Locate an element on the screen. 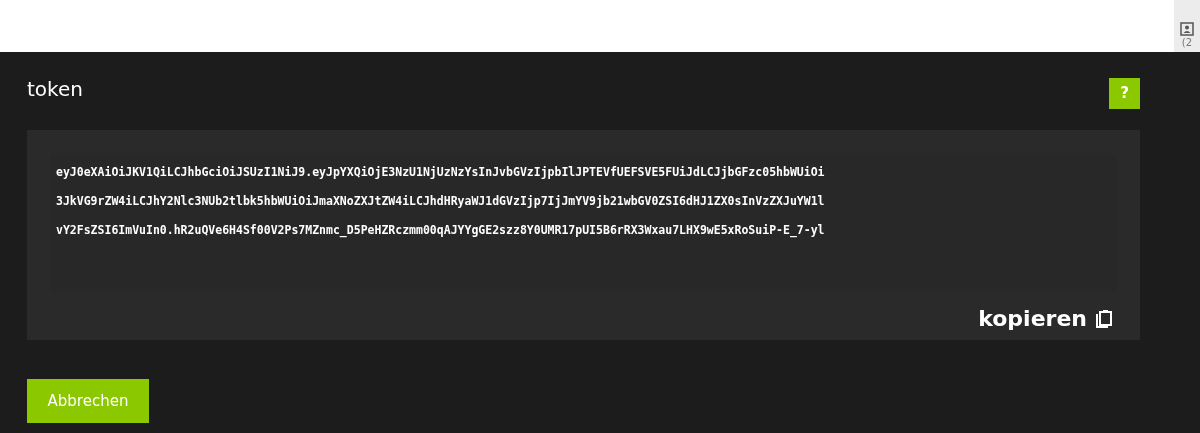 The height and width of the screenshot is (433, 1200). help-button: ? is located at coordinates (1124, 93).